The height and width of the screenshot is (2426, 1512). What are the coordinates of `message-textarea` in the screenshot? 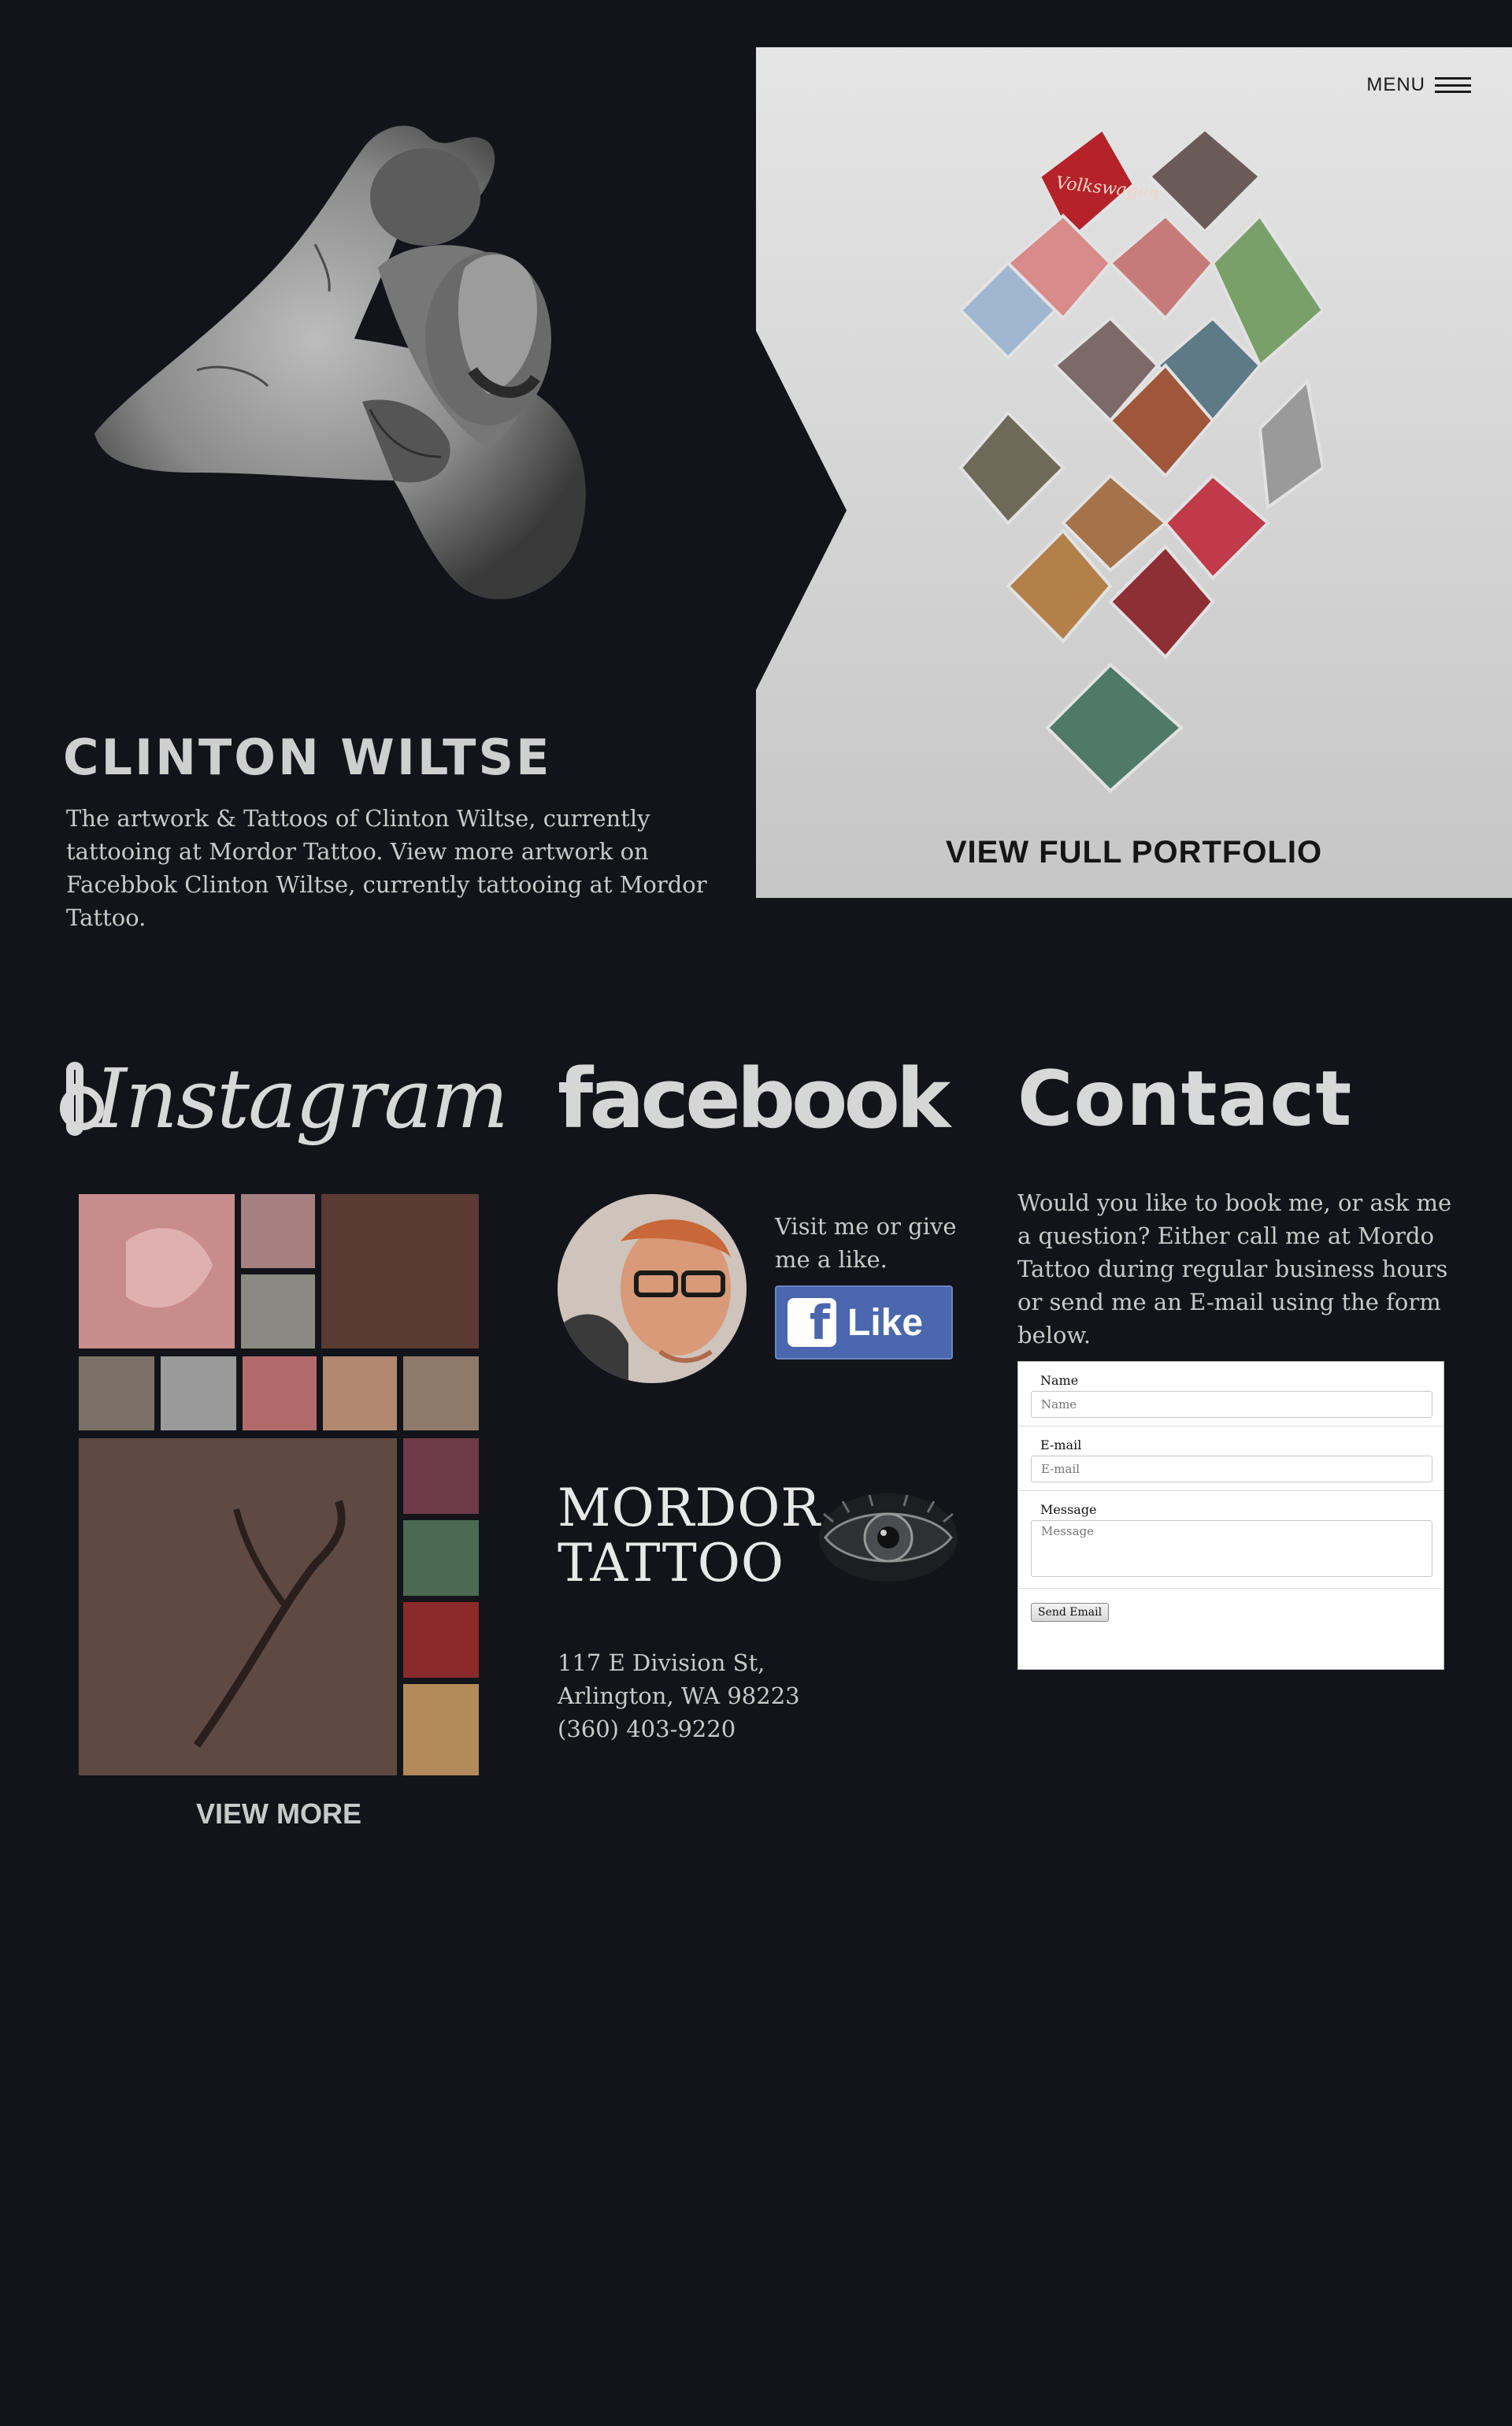 It's located at (1231, 1548).